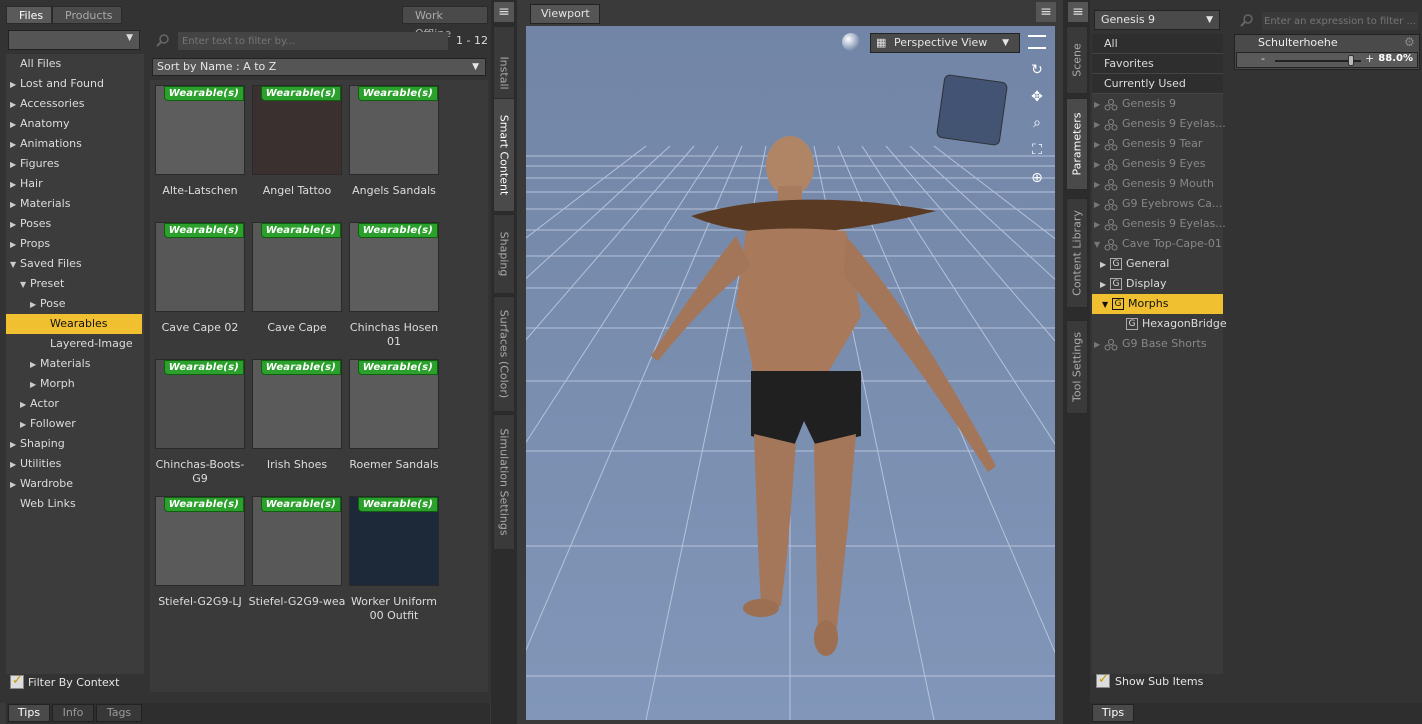 The width and height of the screenshot is (1422, 724). Describe the element at coordinates (1037, 42) in the screenshot. I see `viewport-options-icon` at that location.